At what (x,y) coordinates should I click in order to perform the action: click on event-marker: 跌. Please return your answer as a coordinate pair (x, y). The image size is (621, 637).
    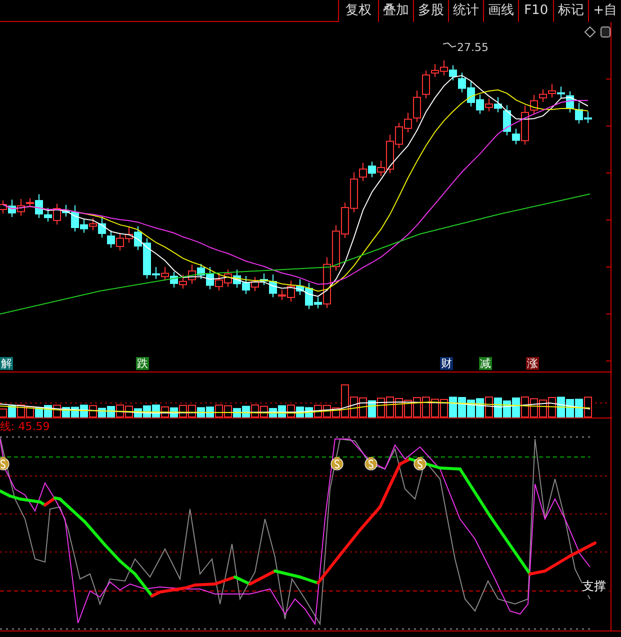
    Looking at the image, I should click on (142, 363).